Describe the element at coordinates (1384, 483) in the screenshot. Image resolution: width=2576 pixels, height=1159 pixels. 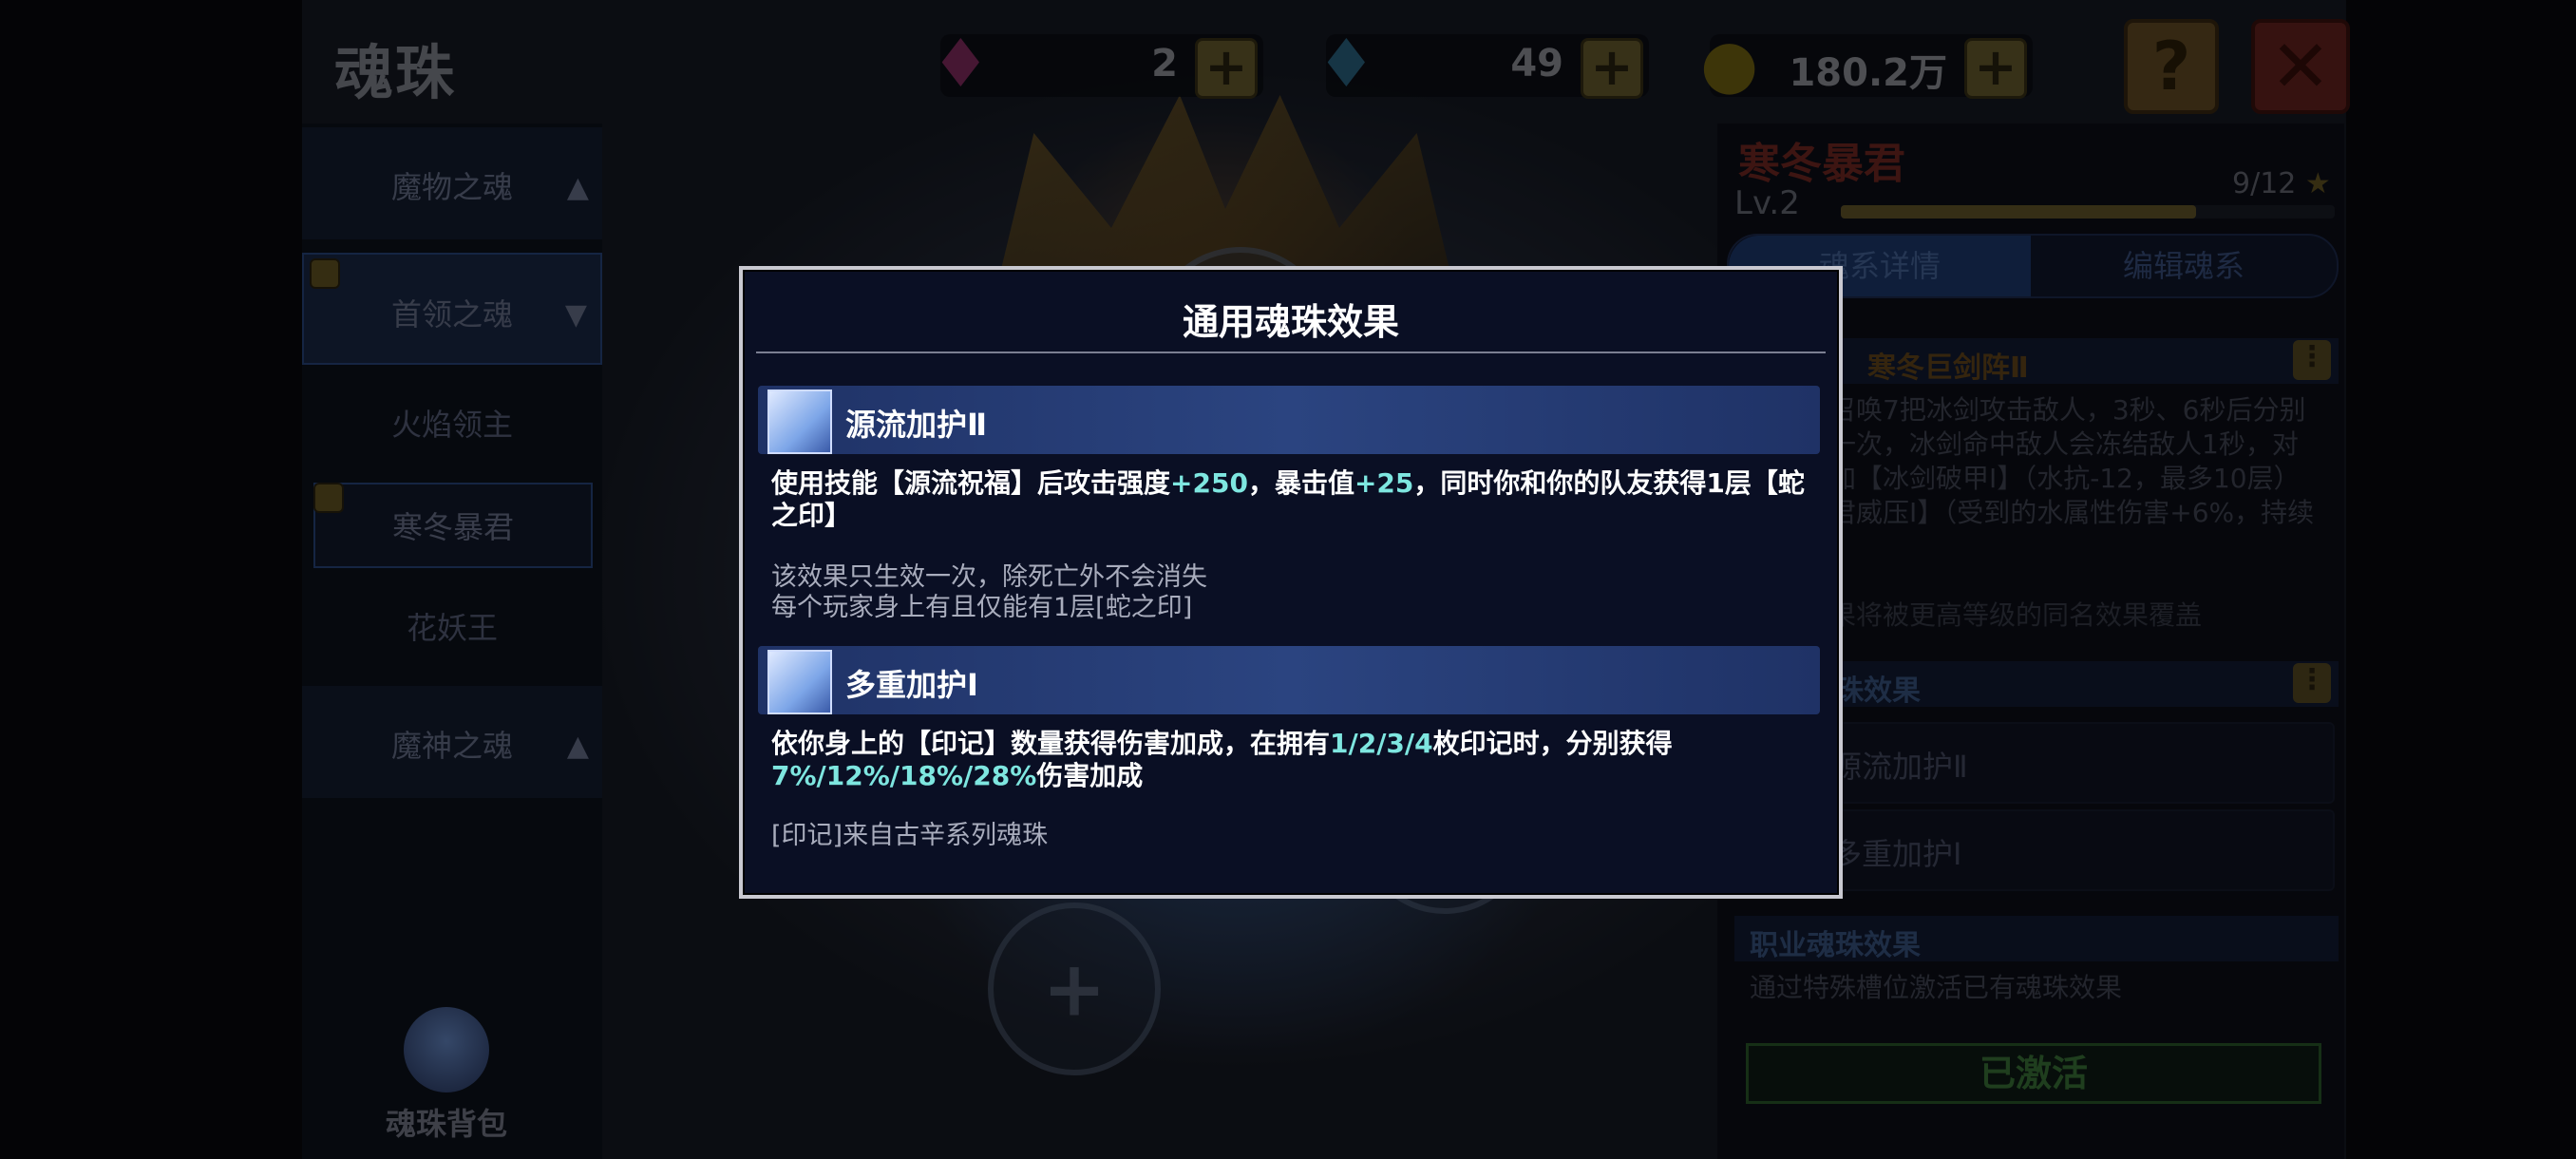
I see `desc-value: +25` at that location.